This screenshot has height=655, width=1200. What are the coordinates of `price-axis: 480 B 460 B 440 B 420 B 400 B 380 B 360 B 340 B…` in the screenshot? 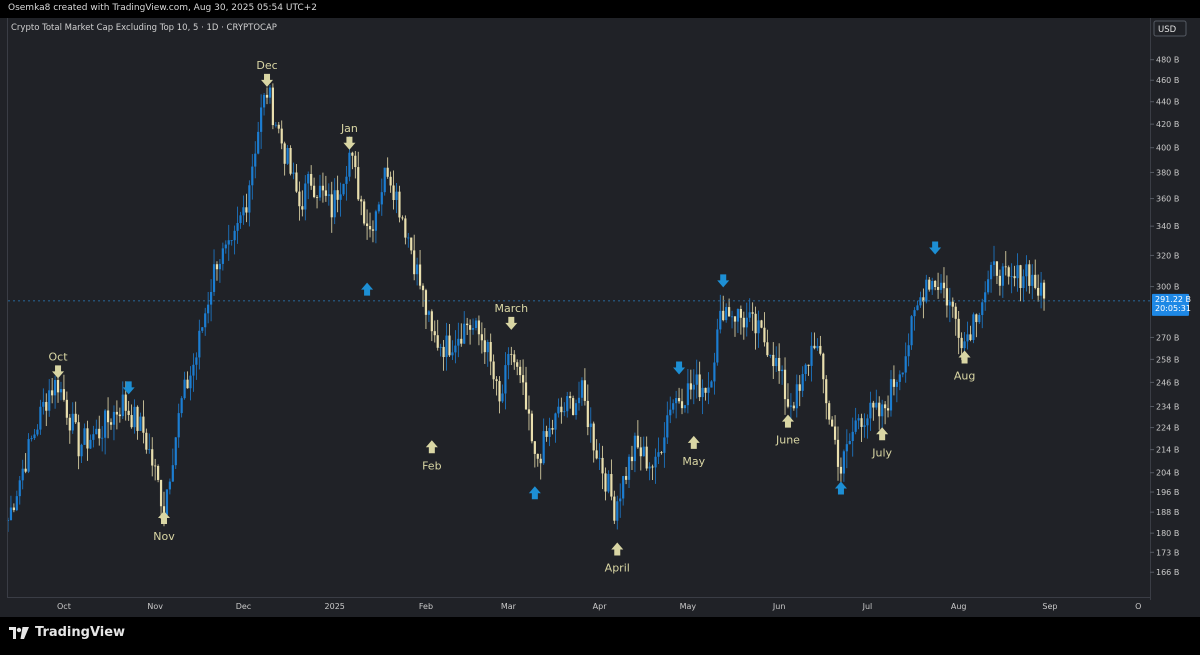 It's located at (1164, 317).